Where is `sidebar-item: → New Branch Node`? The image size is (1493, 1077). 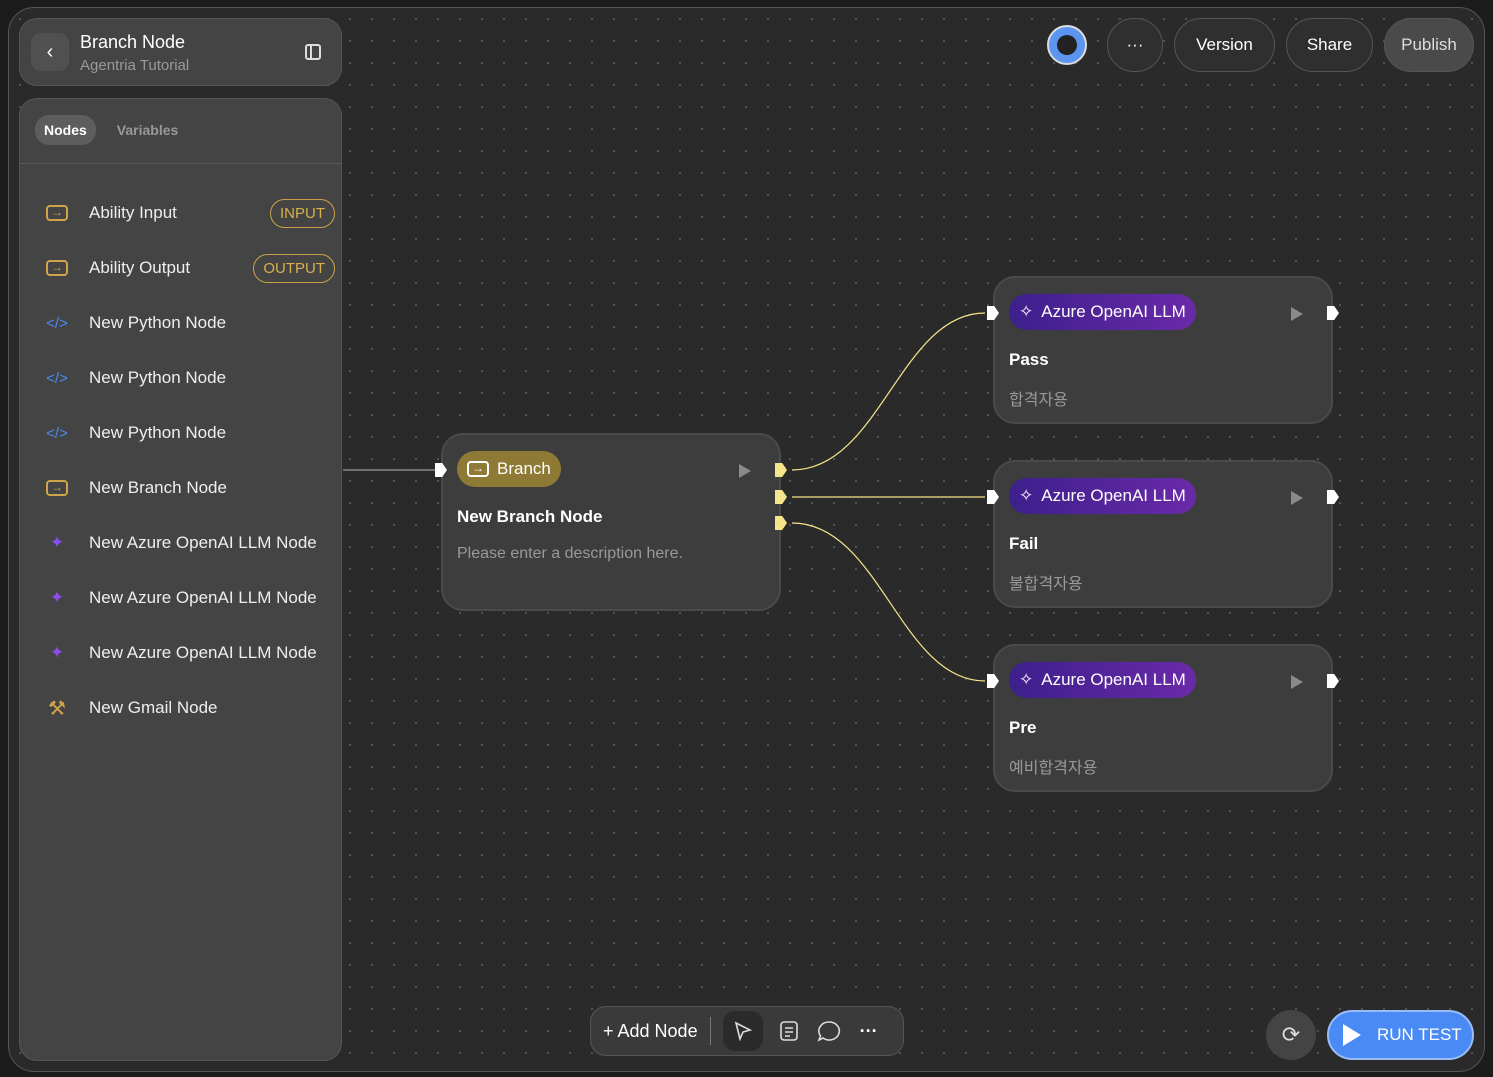 sidebar-item: → New Branch Node is located at coordinates (190, 488).